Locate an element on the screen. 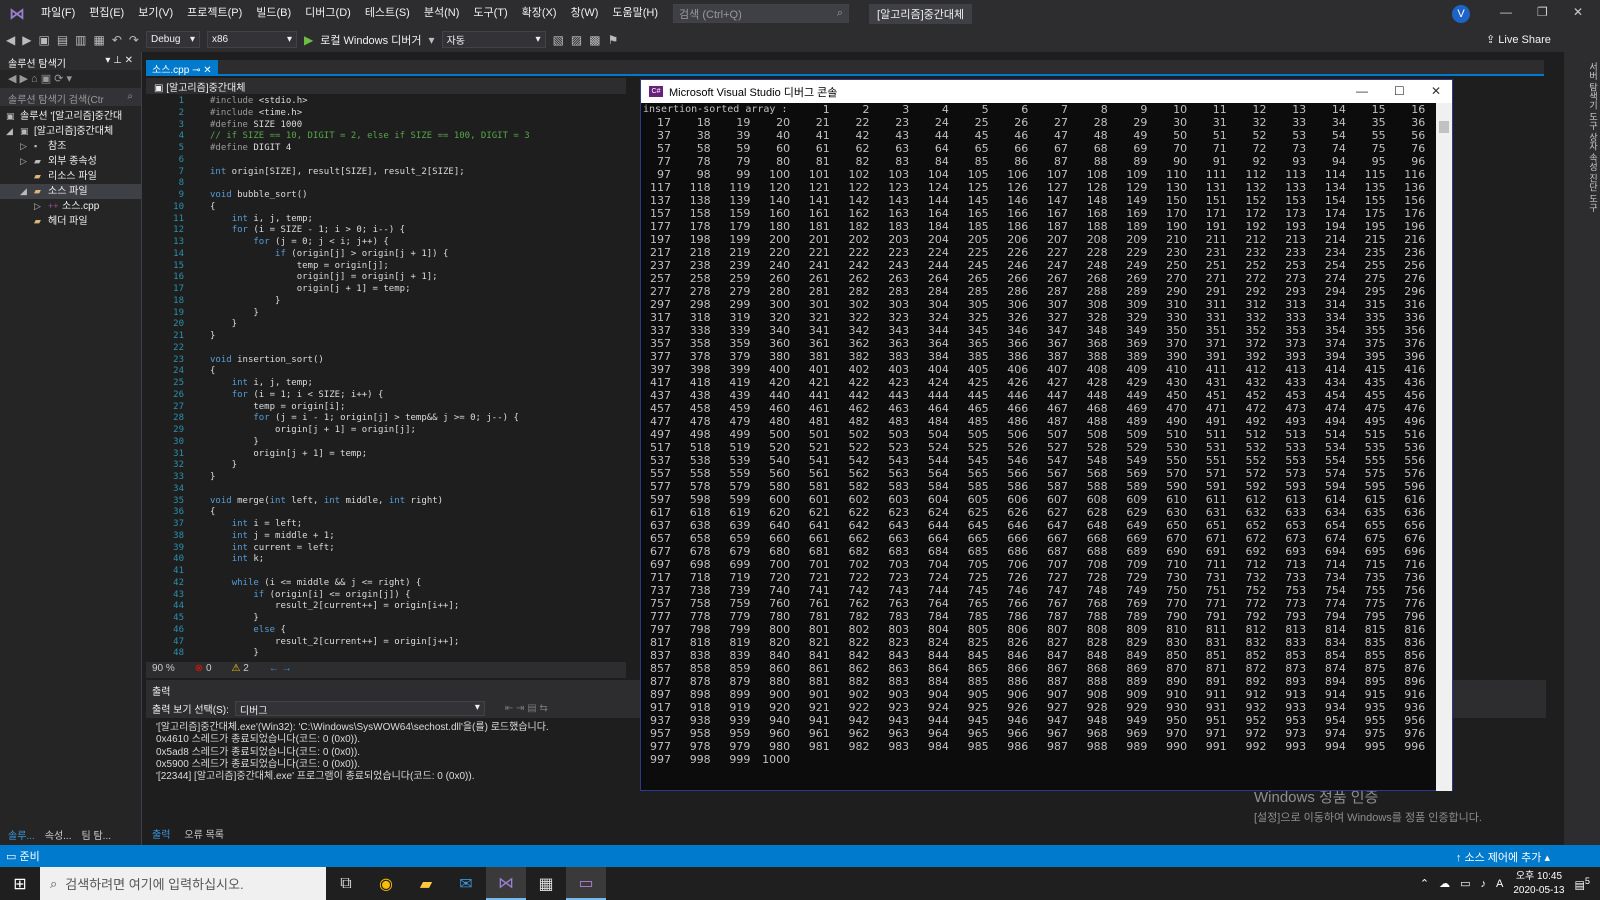 The width and height of the screenshot is (1600, 900). code-text: for (i = SIZE - 1; i > 0; i--) { is located at coordinates (307, 230).